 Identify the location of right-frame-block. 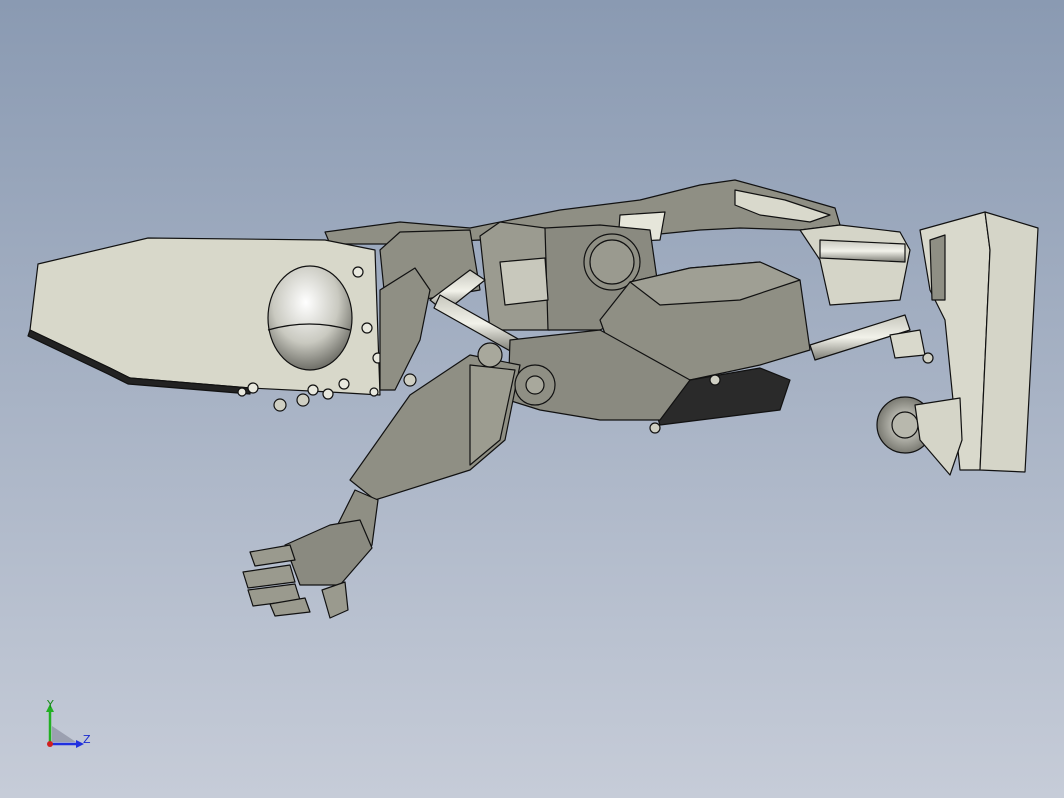
(855, 265).